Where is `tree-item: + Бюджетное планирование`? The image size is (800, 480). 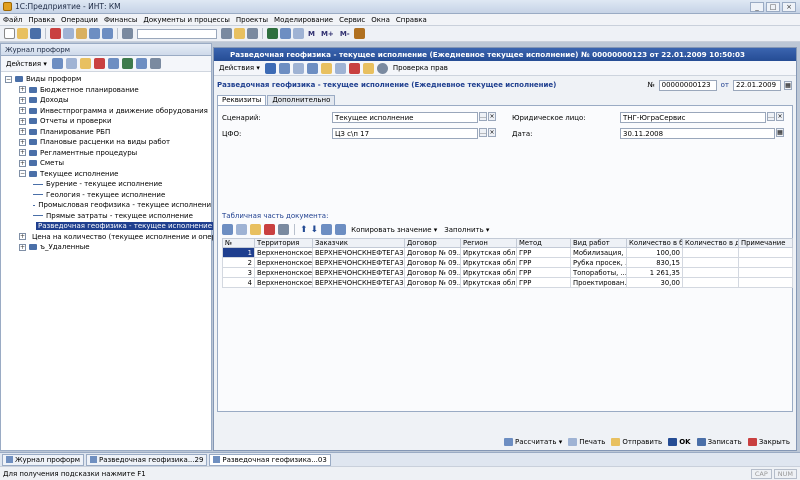 tree-item: + Бюджетное планирование is located at coordinates (106, 90).